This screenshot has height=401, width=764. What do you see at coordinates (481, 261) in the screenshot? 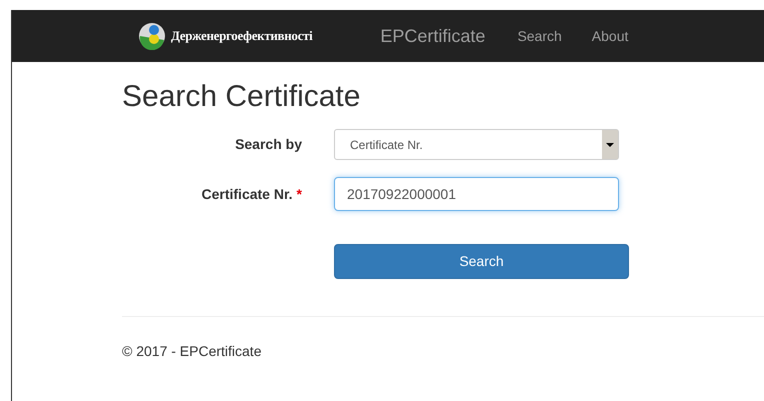
I see `search-button: Search` at bounding box center [481, 261].